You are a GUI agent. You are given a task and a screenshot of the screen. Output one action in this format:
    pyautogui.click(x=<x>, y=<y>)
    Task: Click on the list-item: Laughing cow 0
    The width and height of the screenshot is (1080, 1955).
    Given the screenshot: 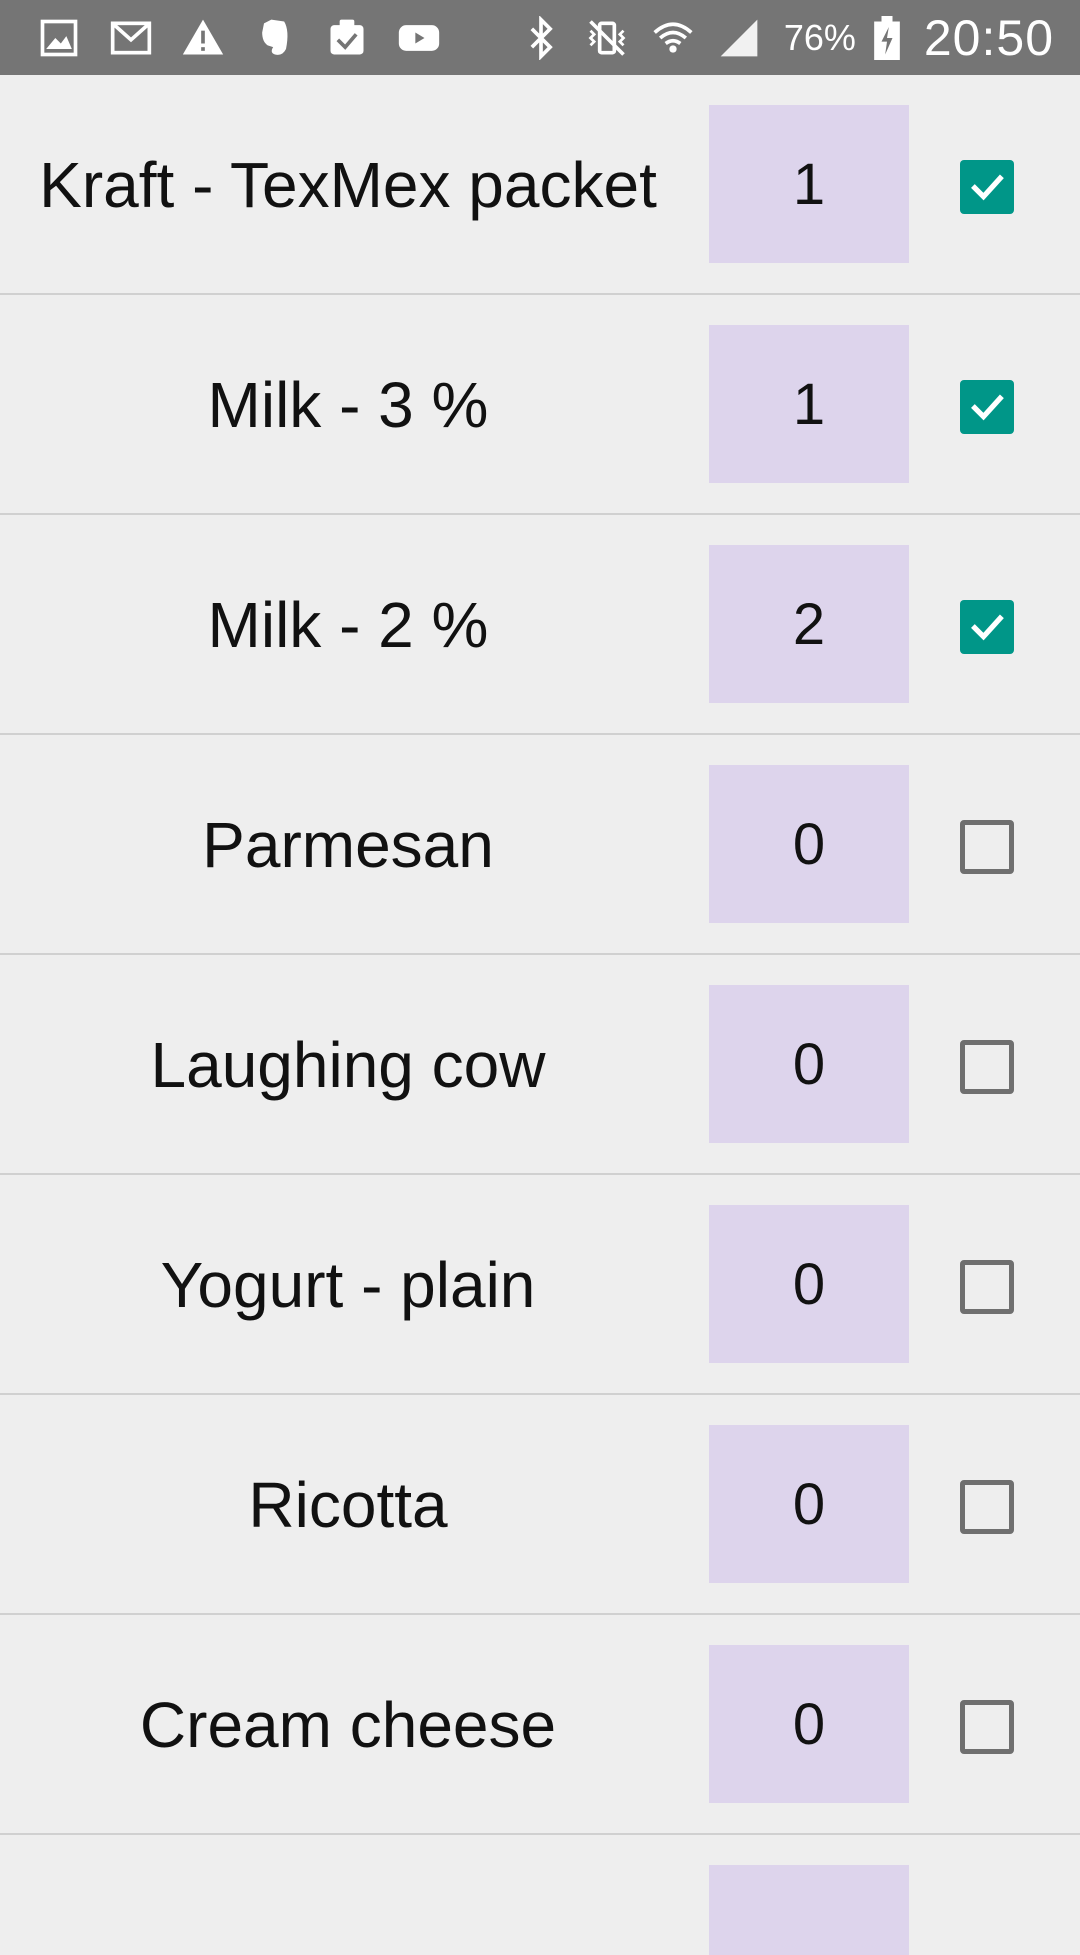 What is the action you would take?
    pyautogui.click(x=540, y=1065)
    